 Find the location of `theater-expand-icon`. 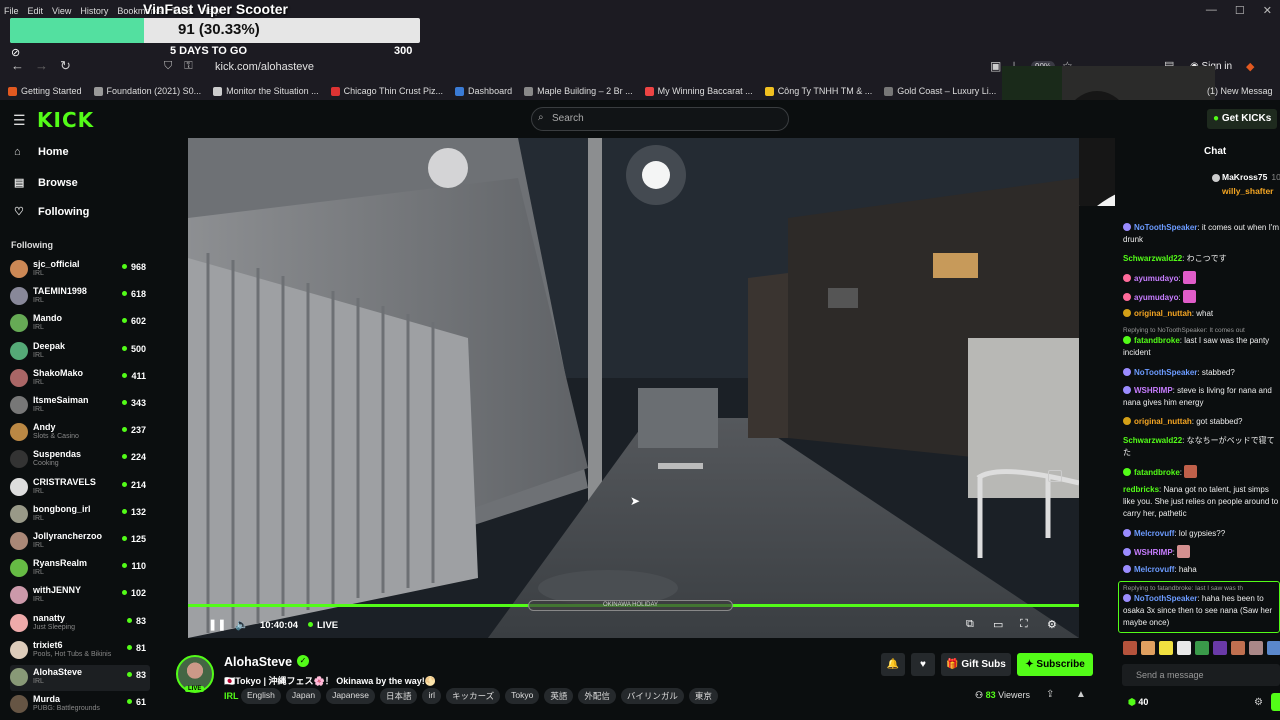

theater-expand-icon is located at coordinates (1055, 476).